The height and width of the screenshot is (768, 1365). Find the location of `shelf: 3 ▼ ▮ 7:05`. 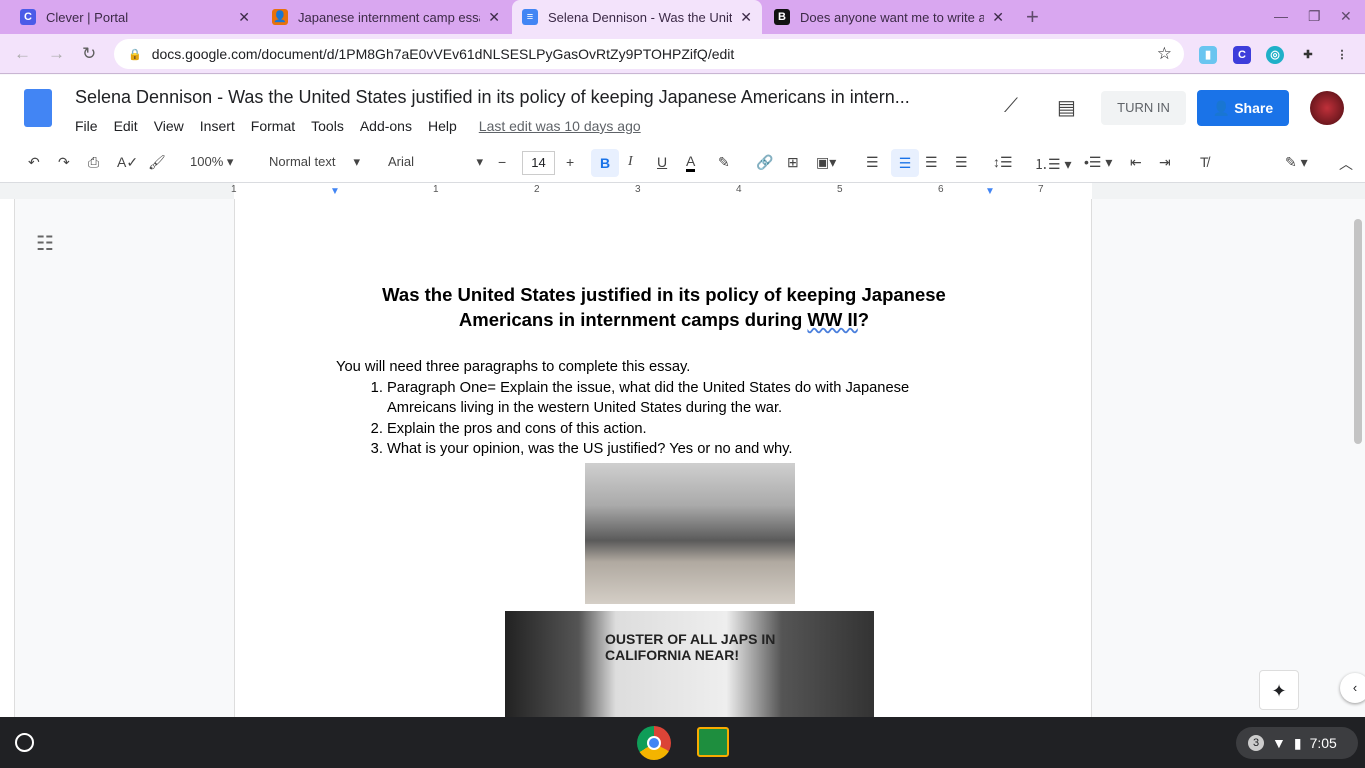

shelf: 3 ▼ ▮ 7:05 is located at coordinates (682, 742).